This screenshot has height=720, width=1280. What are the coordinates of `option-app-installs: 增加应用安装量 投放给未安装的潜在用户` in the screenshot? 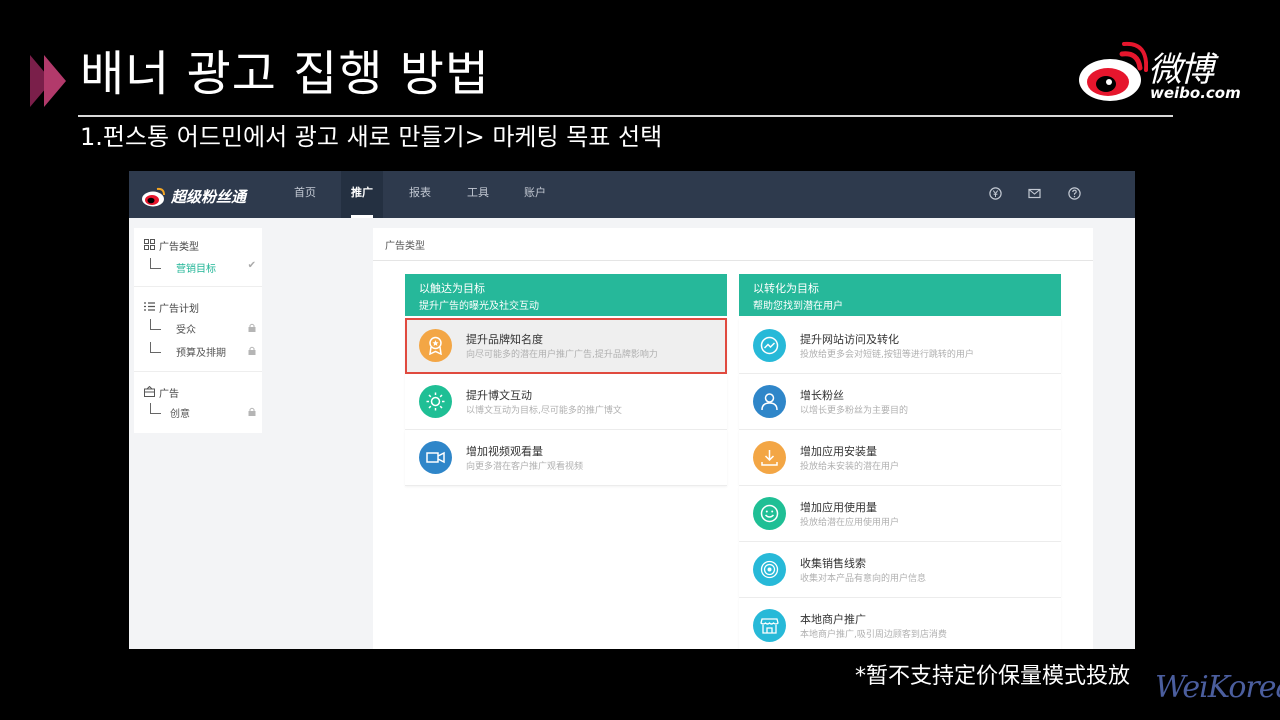 It's located at (900, 458).